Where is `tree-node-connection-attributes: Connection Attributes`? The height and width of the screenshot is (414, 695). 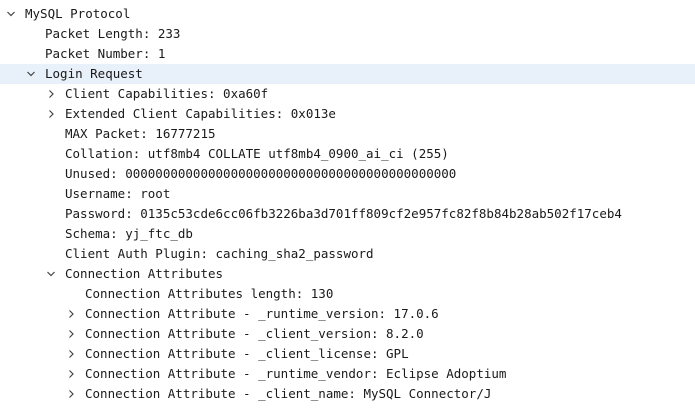 tree-node-connection-attributes: Connection Attributes is located at coordinates (347, 274).